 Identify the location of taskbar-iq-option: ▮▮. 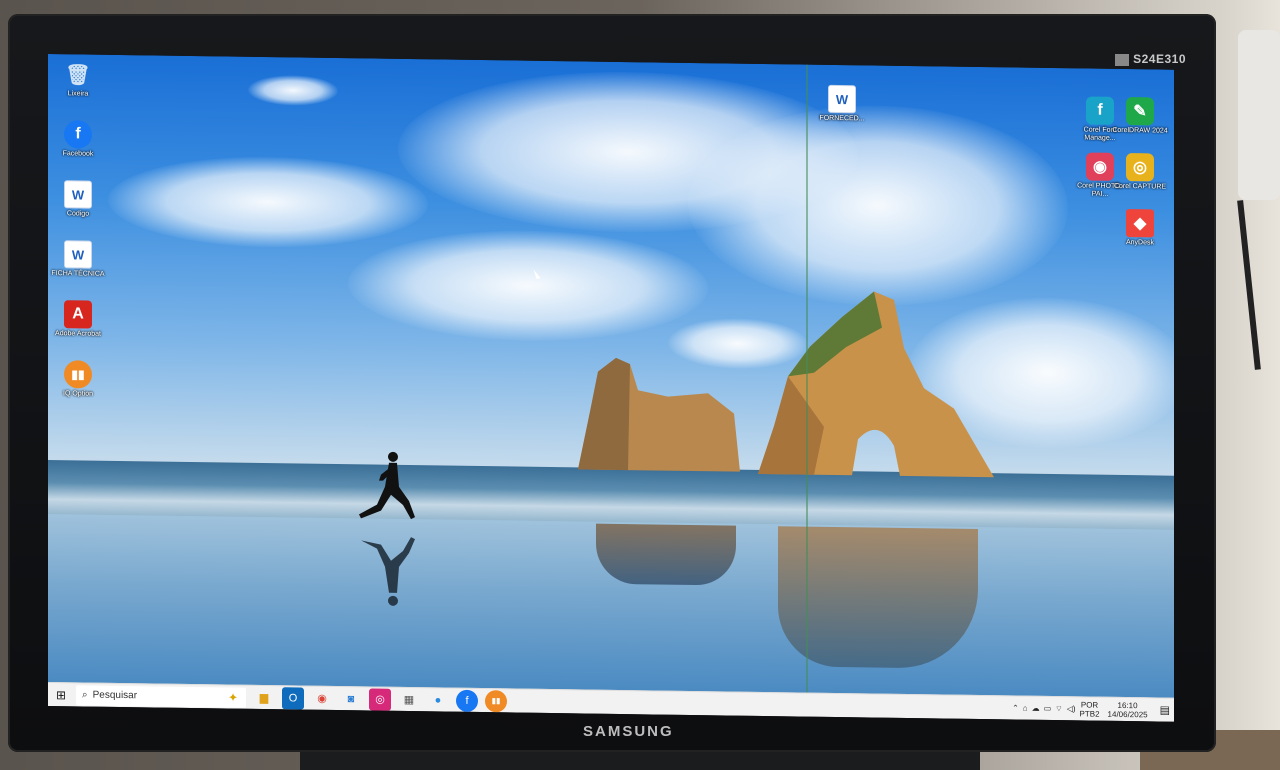
(496, 700).